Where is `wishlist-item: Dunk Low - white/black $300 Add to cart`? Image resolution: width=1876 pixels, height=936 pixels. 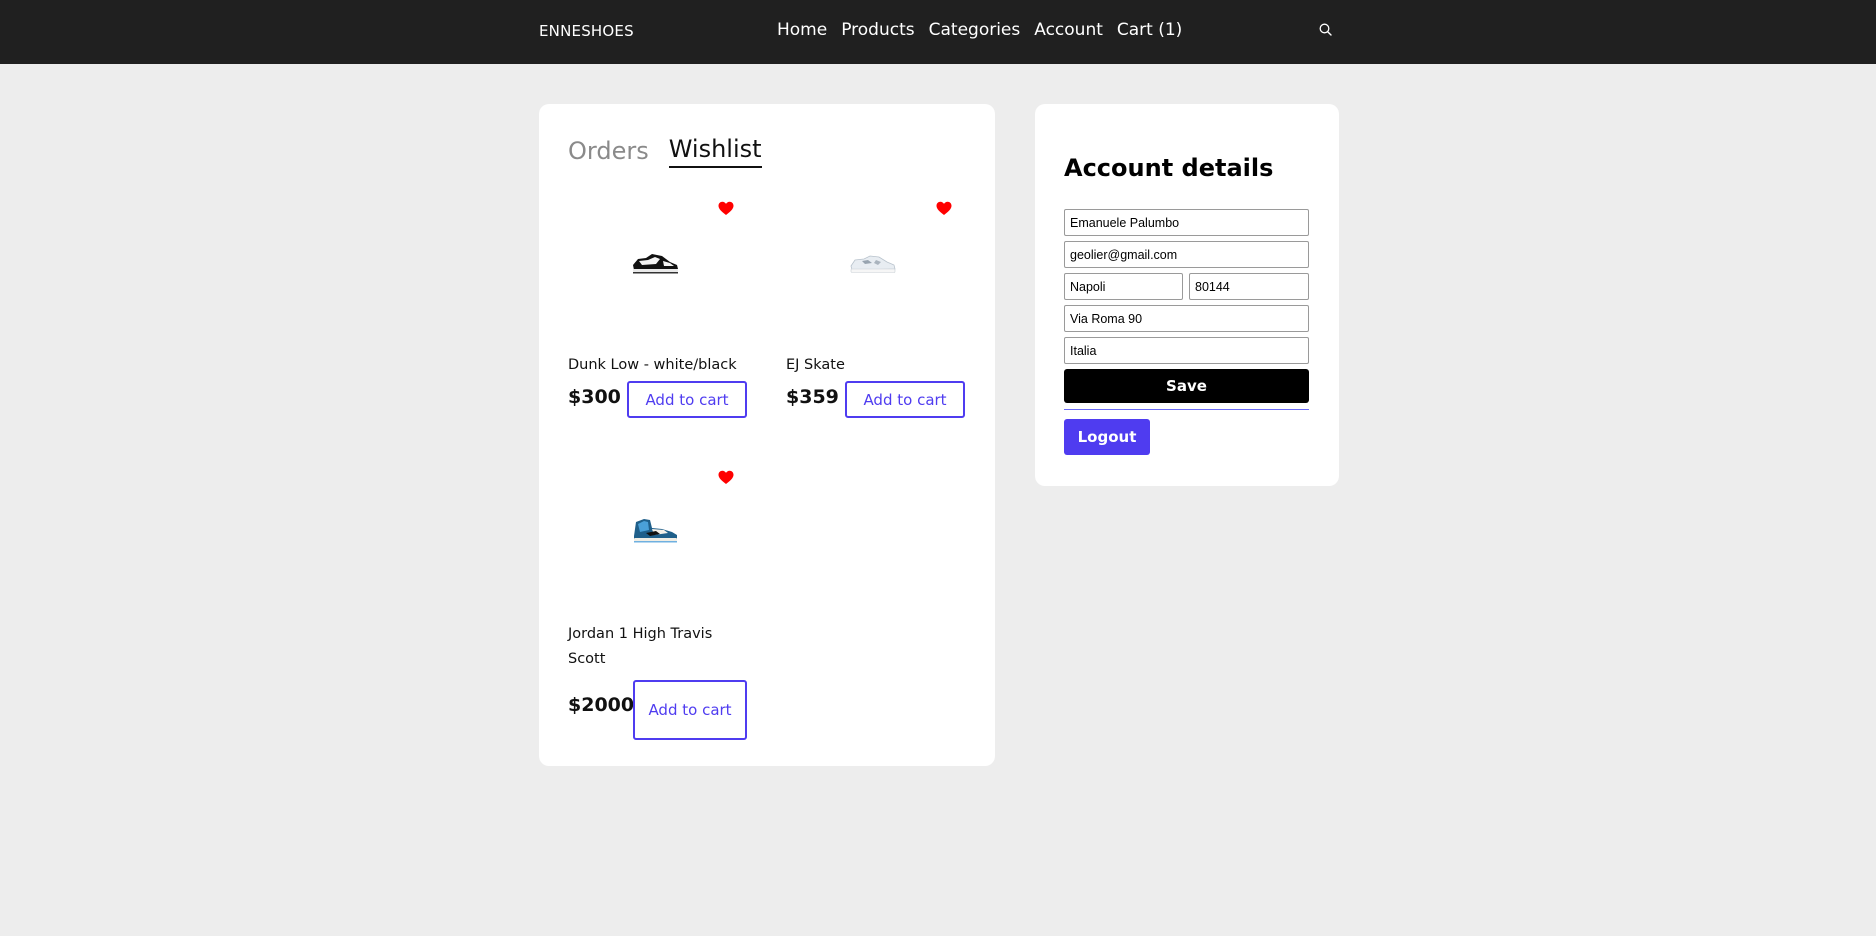
wishlist-item: Dunk Low - white/black $300 Add to cart is located at coordinates (658, 311).